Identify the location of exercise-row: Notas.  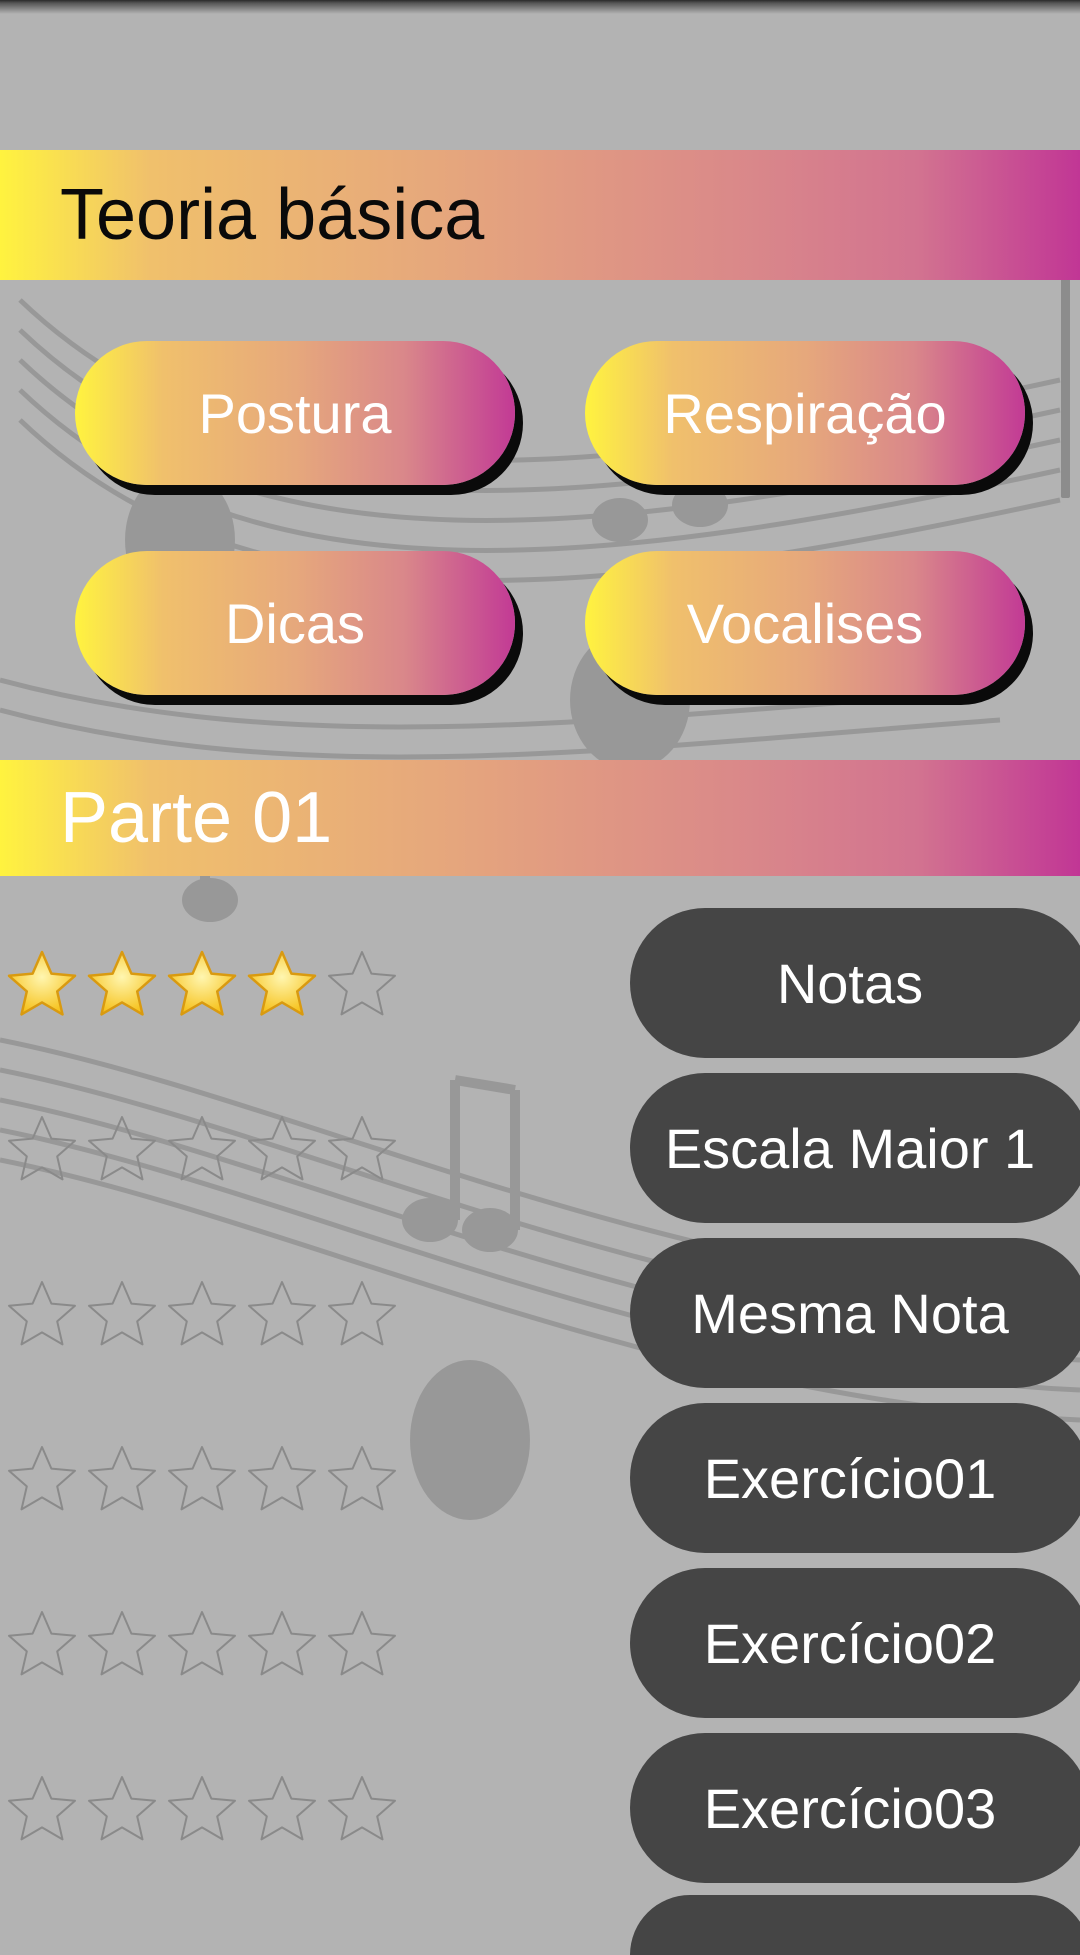
(540, 983).